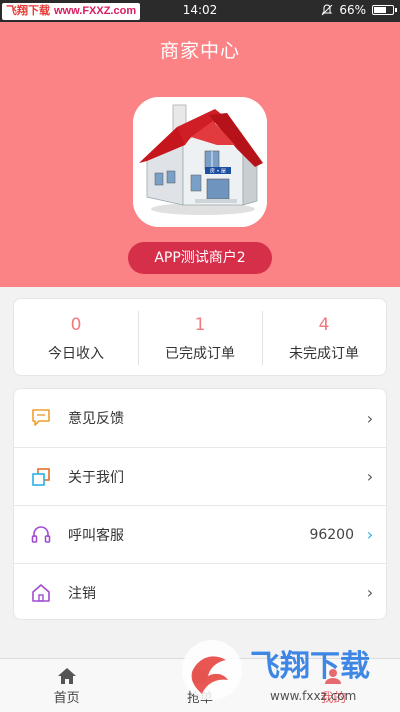  What do you see at coordinates (200, 476) in the screenshot?
I see `menu-item-about: 关于我们 ›` at bounding box center [200, 476].